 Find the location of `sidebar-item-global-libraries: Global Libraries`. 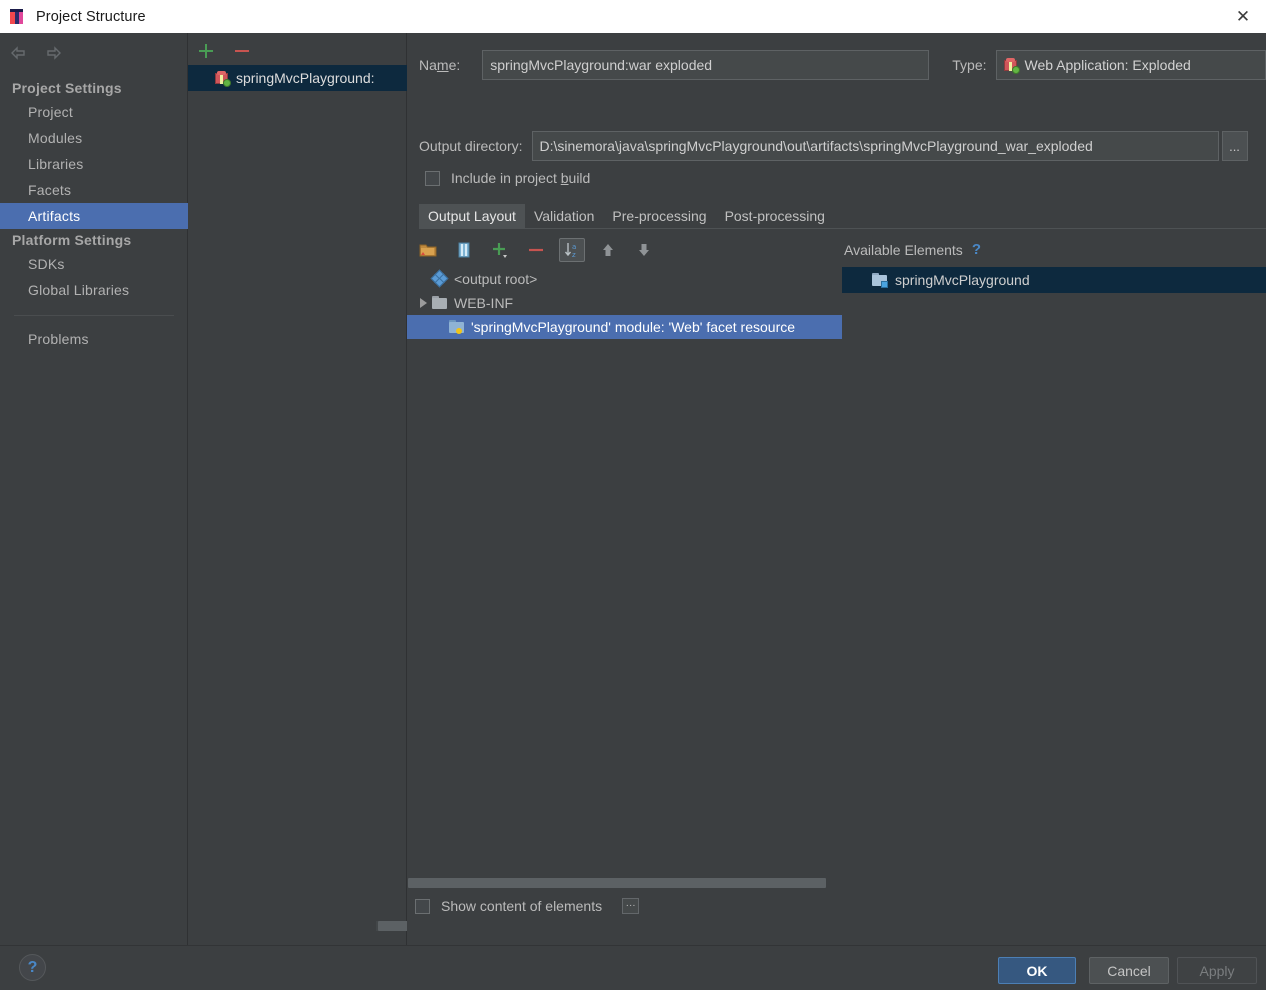

sidebar-item-global-libraries: Global Libraries is located at coordinates (94, 290).